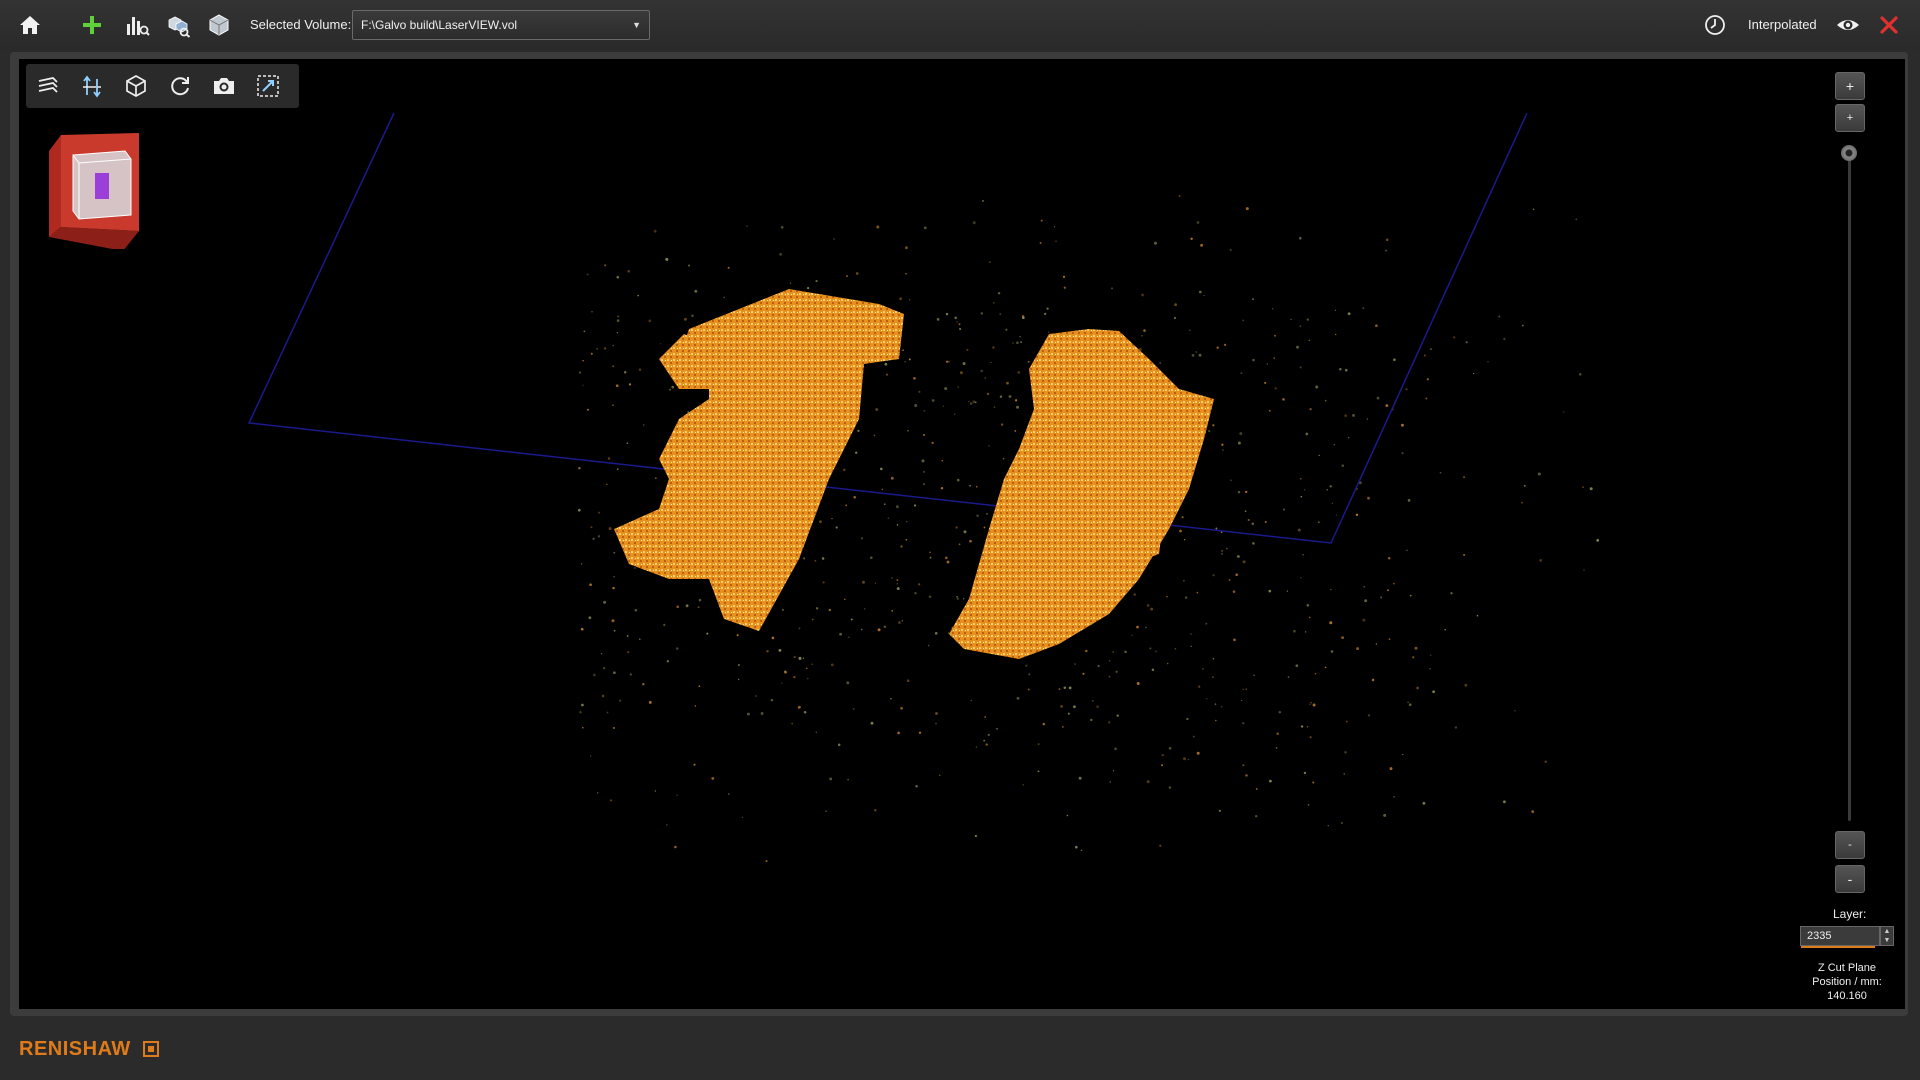  What do you see at coordinates (1849, 487) in the screenshot?
I see `zoom-slider-track` at bounding box center [1849, 487].